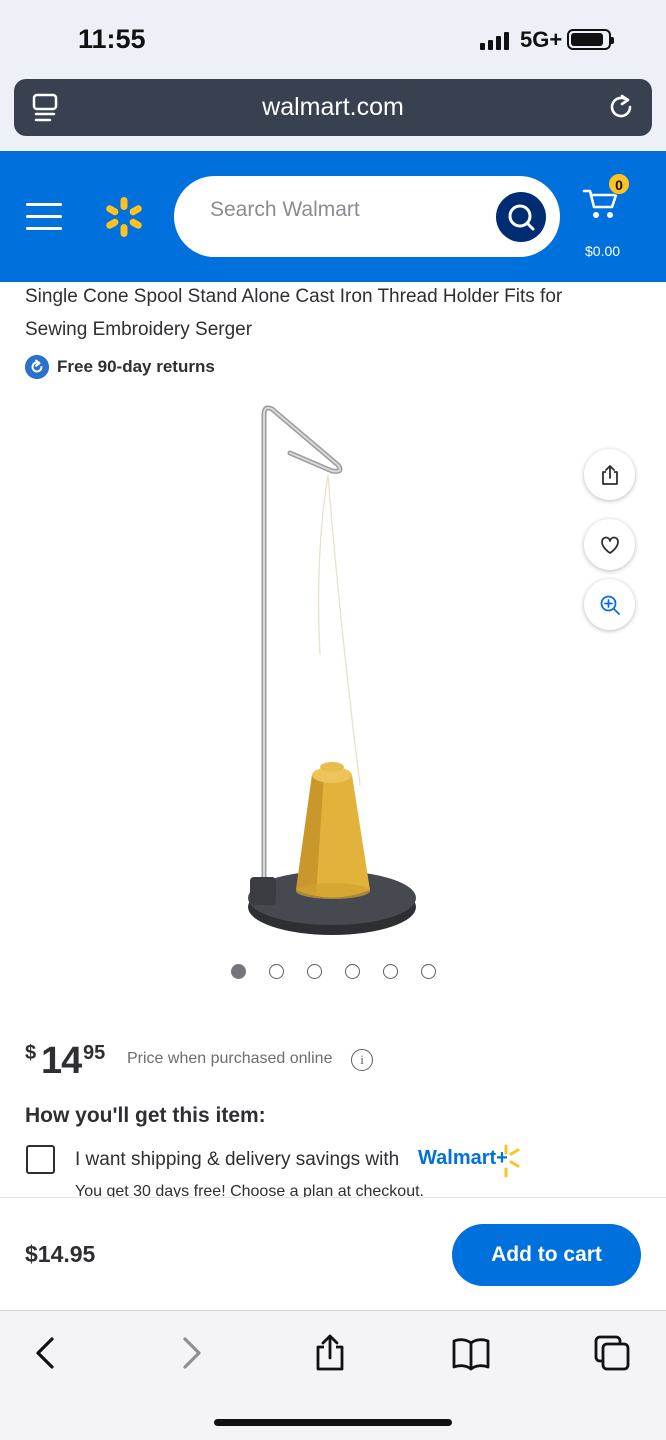  What do you see at coordinates (136, 366) in the screenshot?
I see `returns-text: Free 90-day returns` at bounding box center [136, 366].